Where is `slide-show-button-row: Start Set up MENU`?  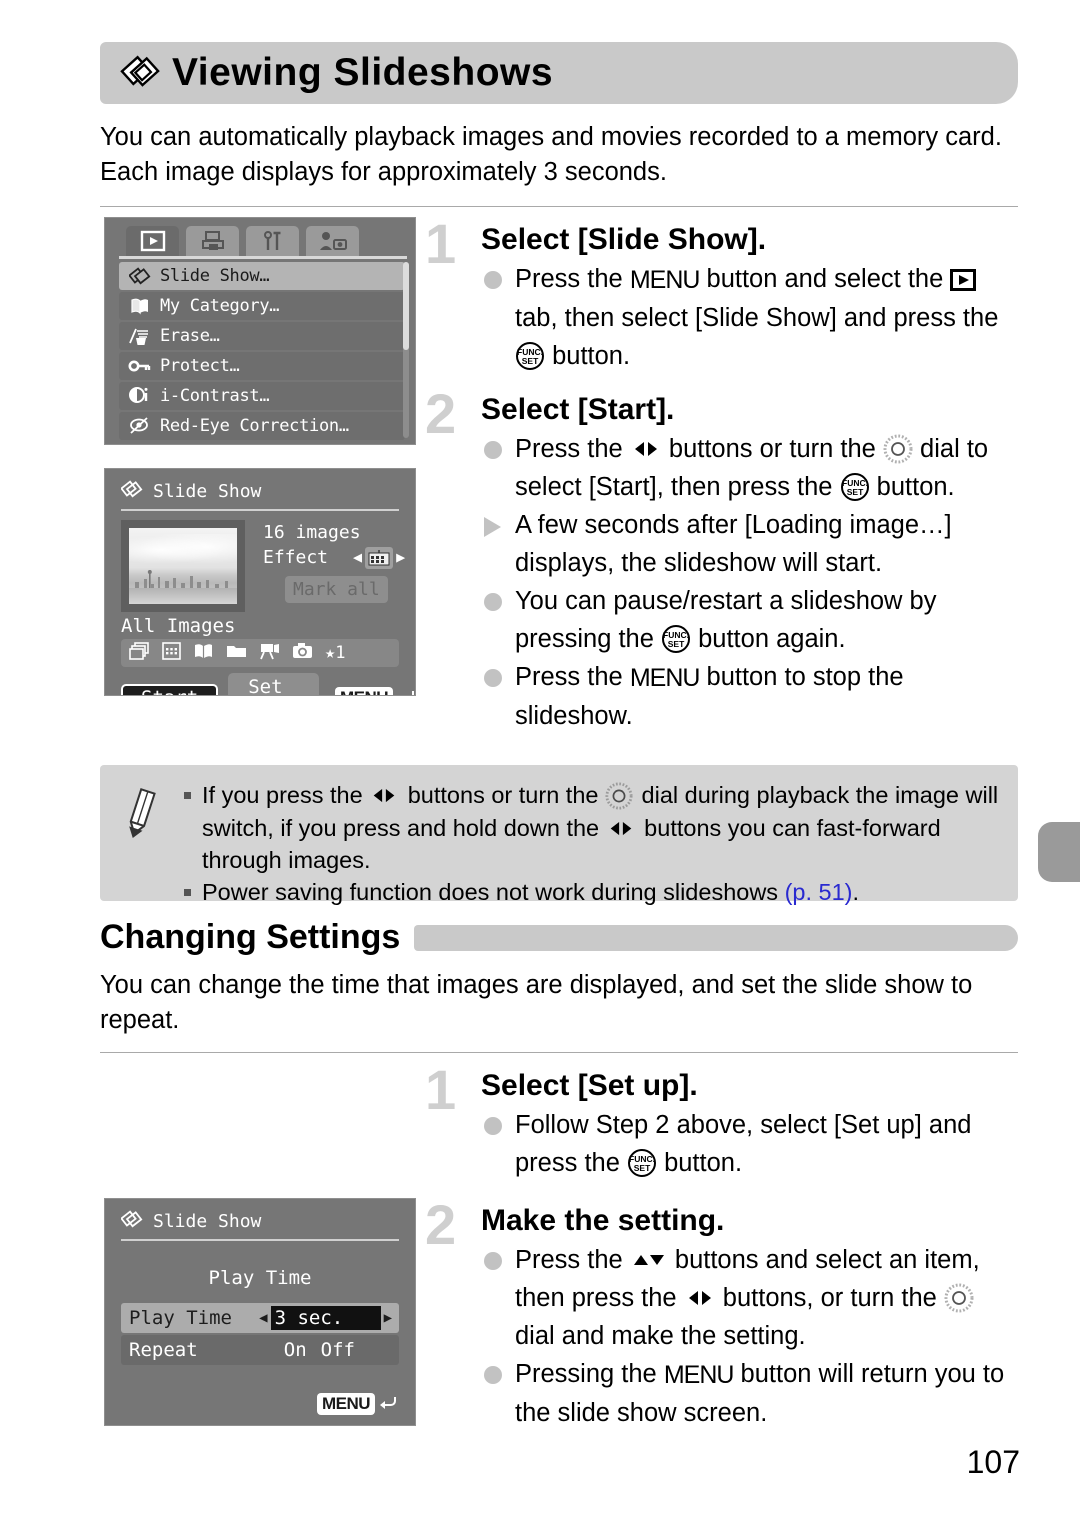
slide-show-button-row: Start Set up MENU is located at coordinates (268, 684).